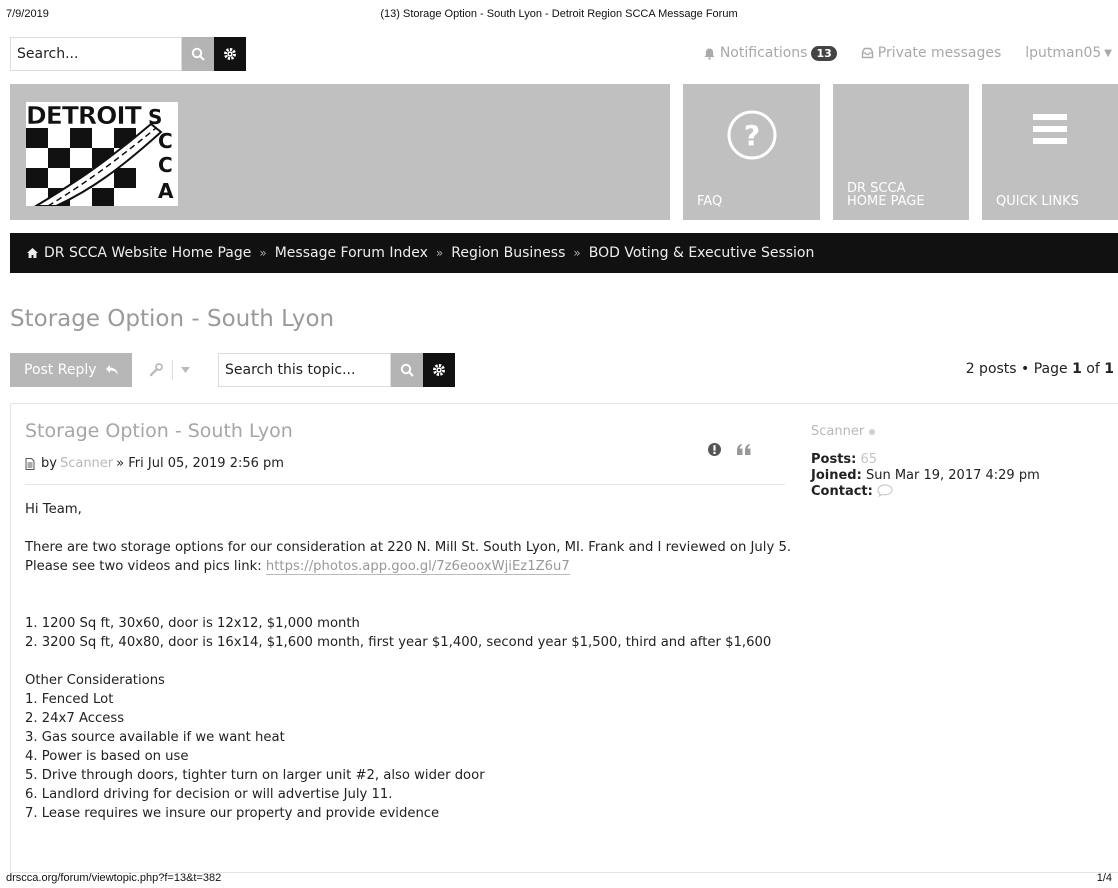 This screenshot has height=888, width=1118. I want to click on pagination-total-pages: 1, so click(1109, 369).